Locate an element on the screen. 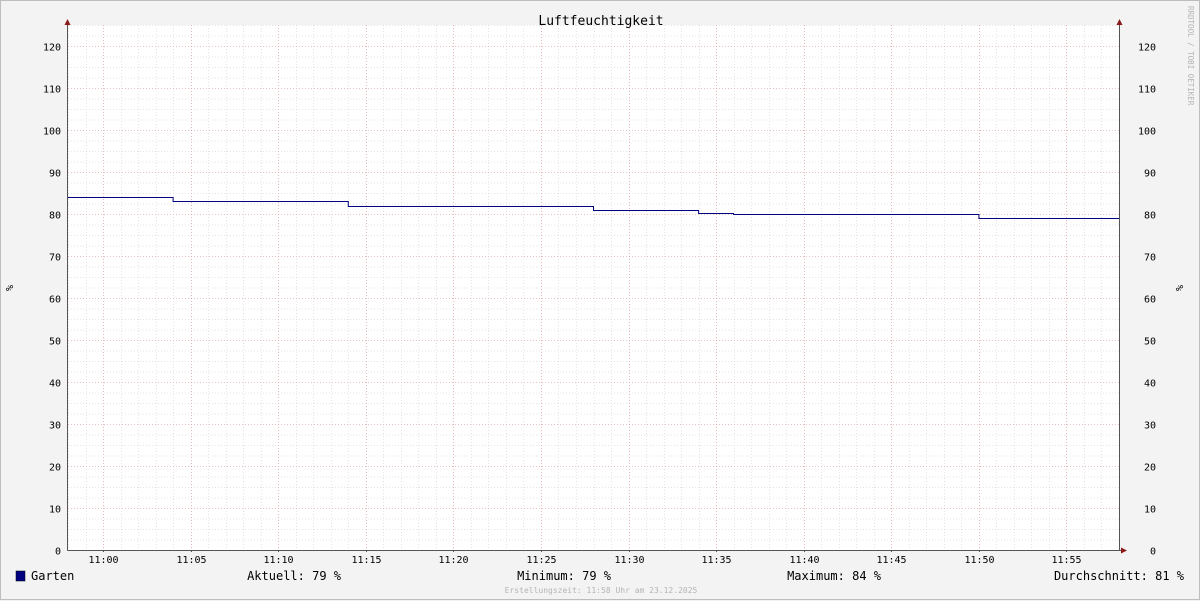  y-tick-label-right: 70 is located at coordinates (1150, 258).